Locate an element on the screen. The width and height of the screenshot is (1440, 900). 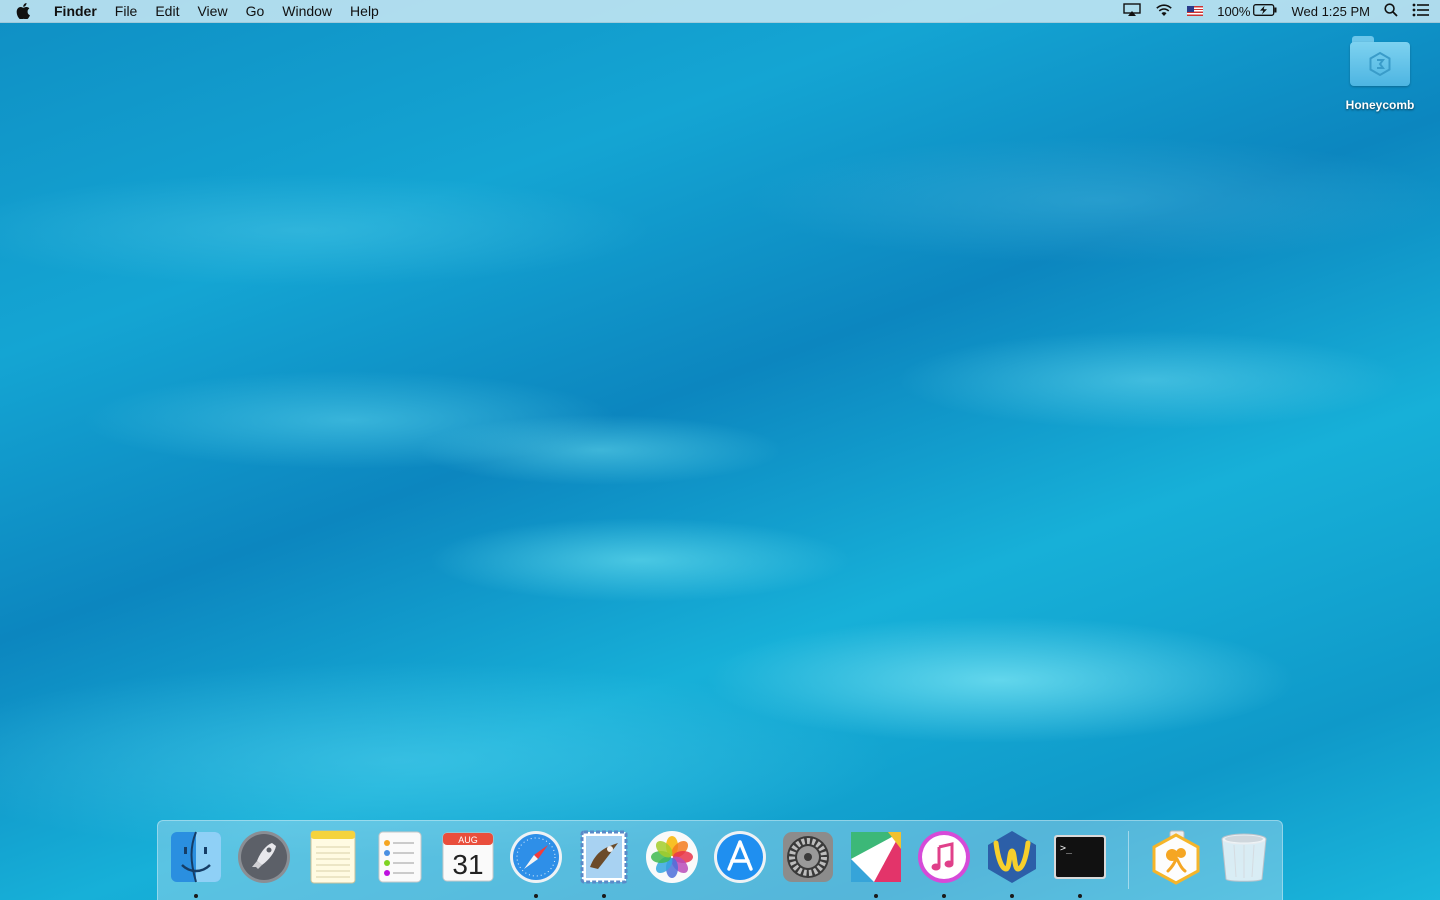
terminal-prompt: >_ is located at coordinates (1066, 848).